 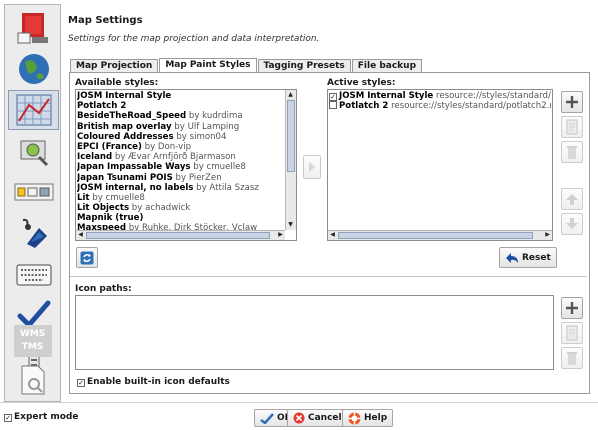 I want to click on activate-style-button, so click(x=312, y=167).